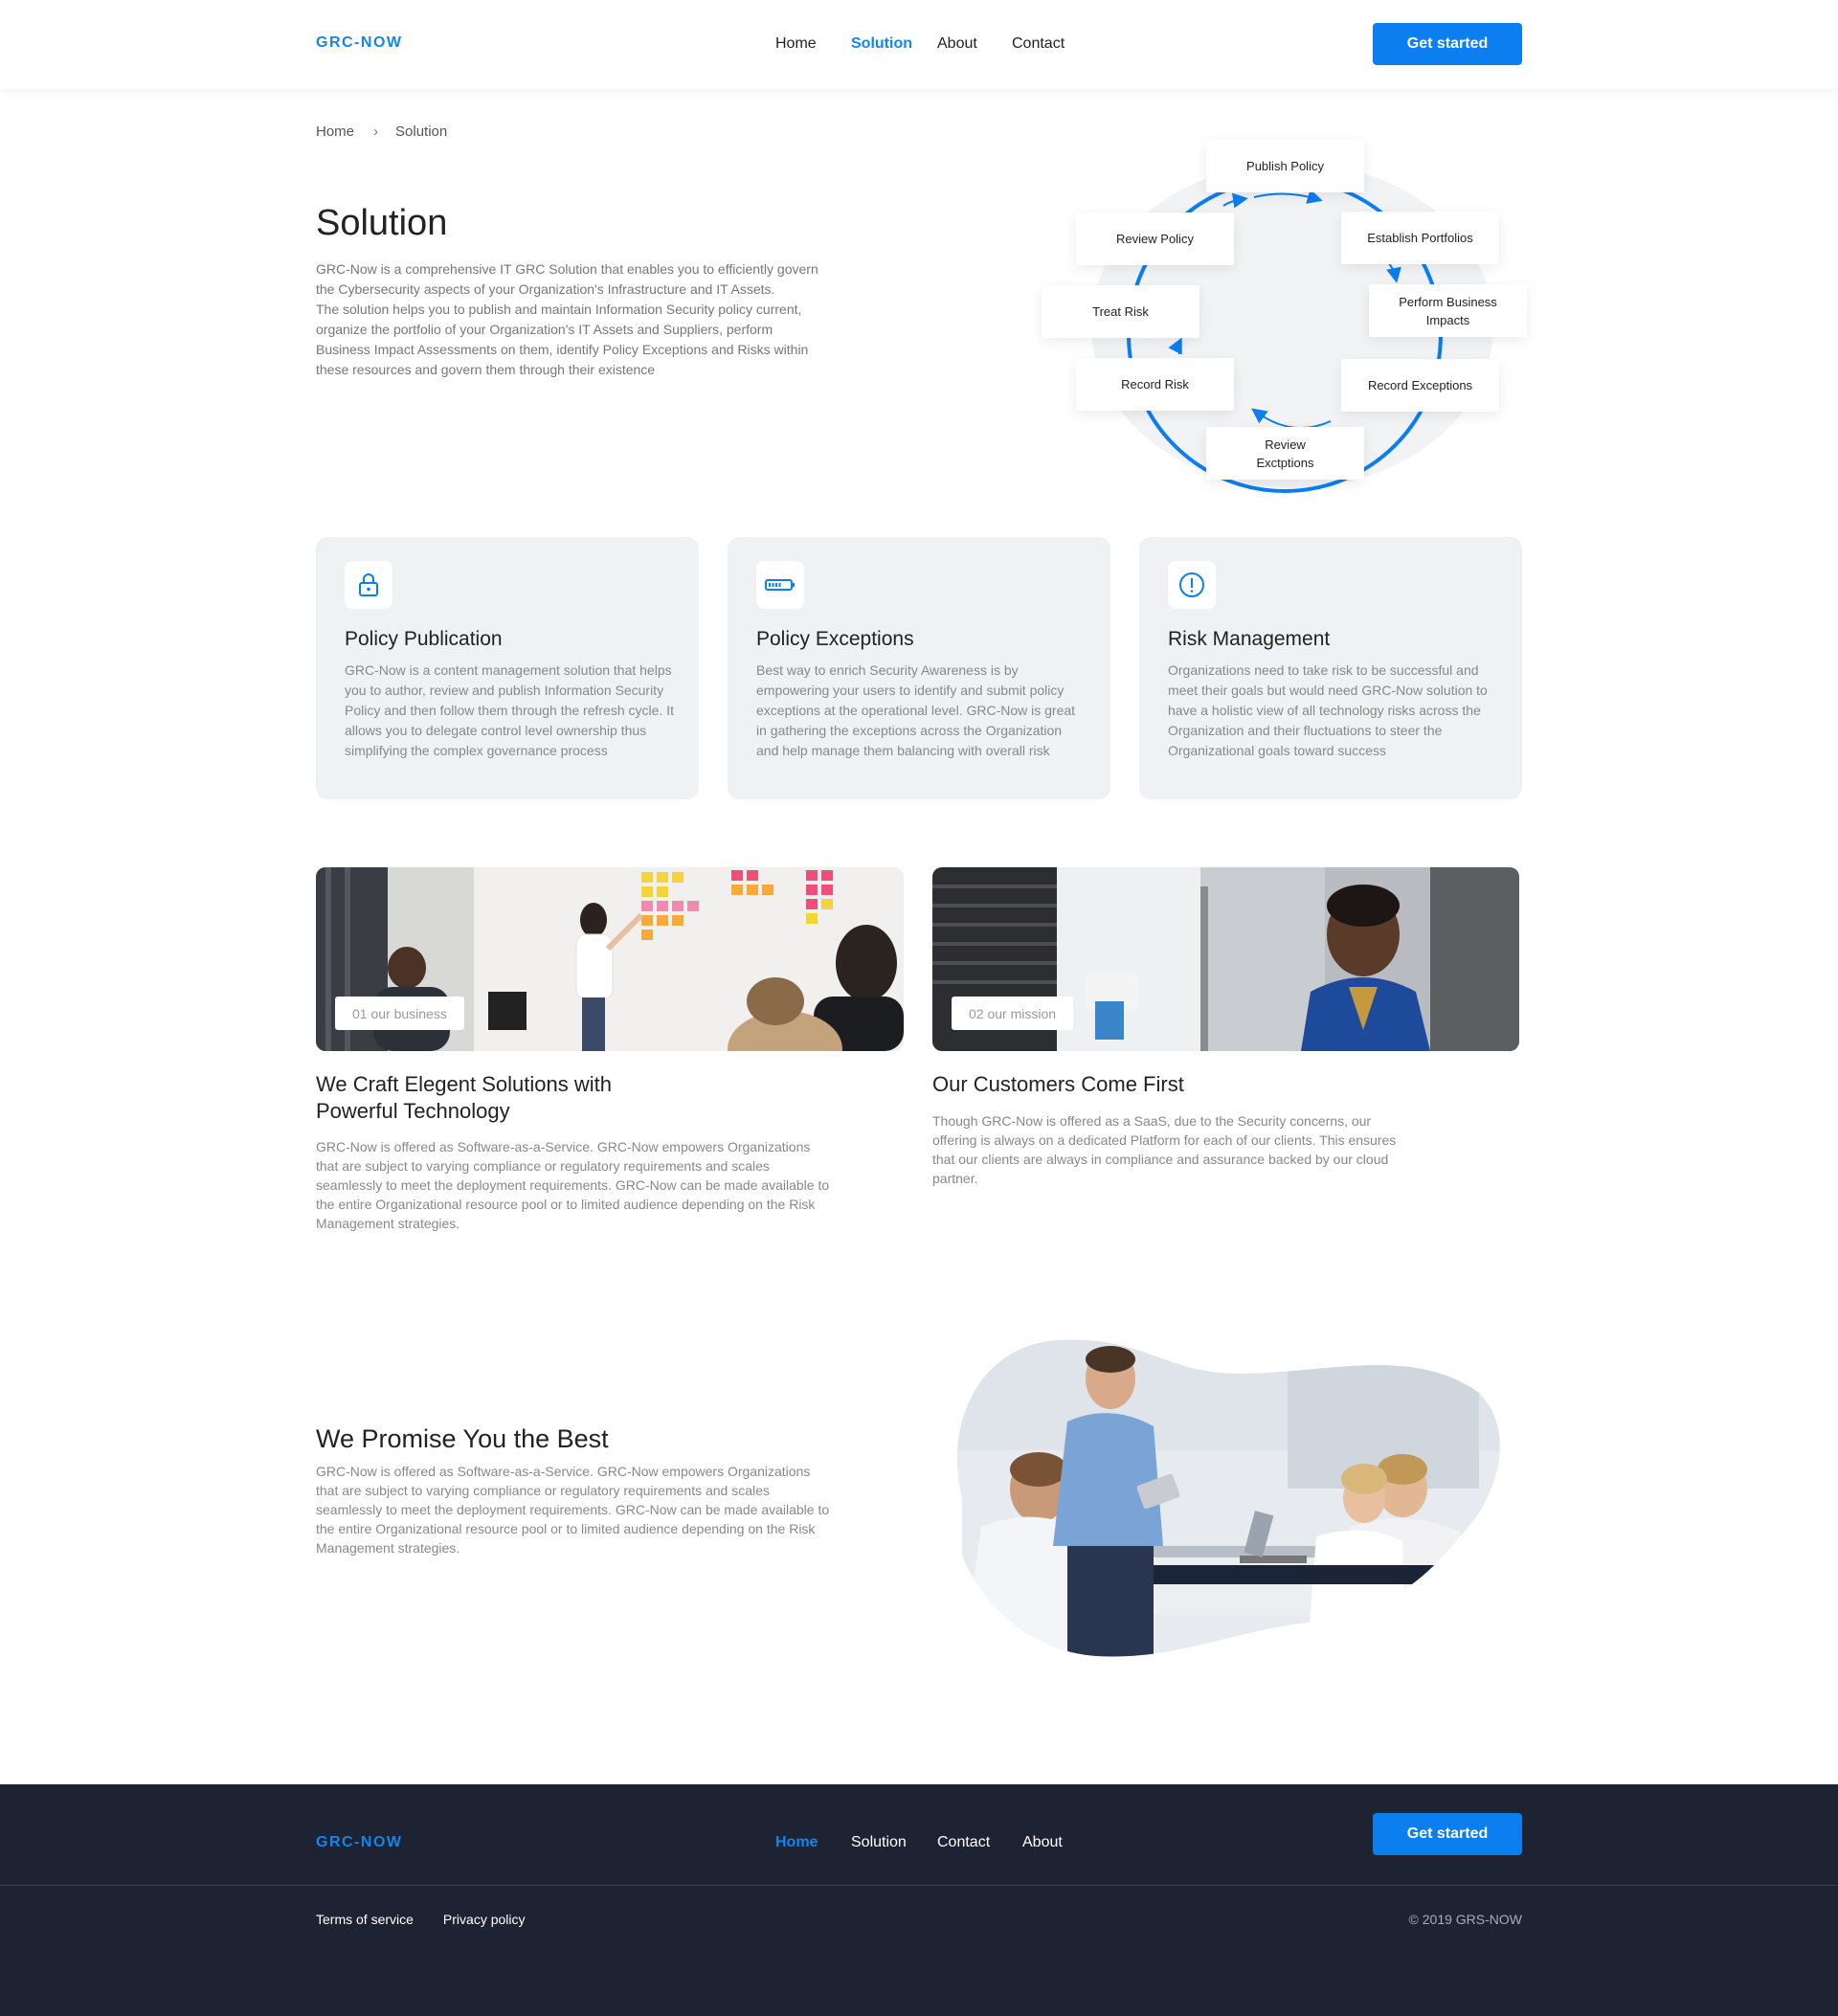 This screenshot has height=2016, width=1838. What do you see at coordinates (610, 959) in the screenshot?
I see `business-photo: 01 our business` at bounding box center [610, 959].